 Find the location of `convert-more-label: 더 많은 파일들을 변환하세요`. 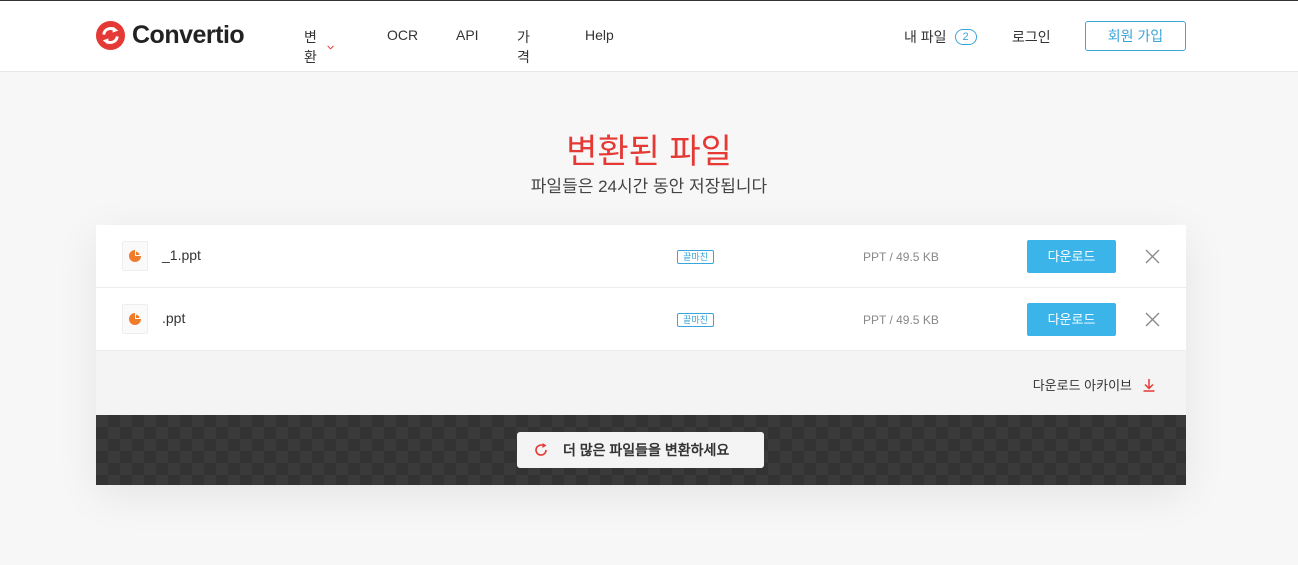

convert-more-label: 더 많은 파일들을 변환하세요 is located at coordinates (646, 450).